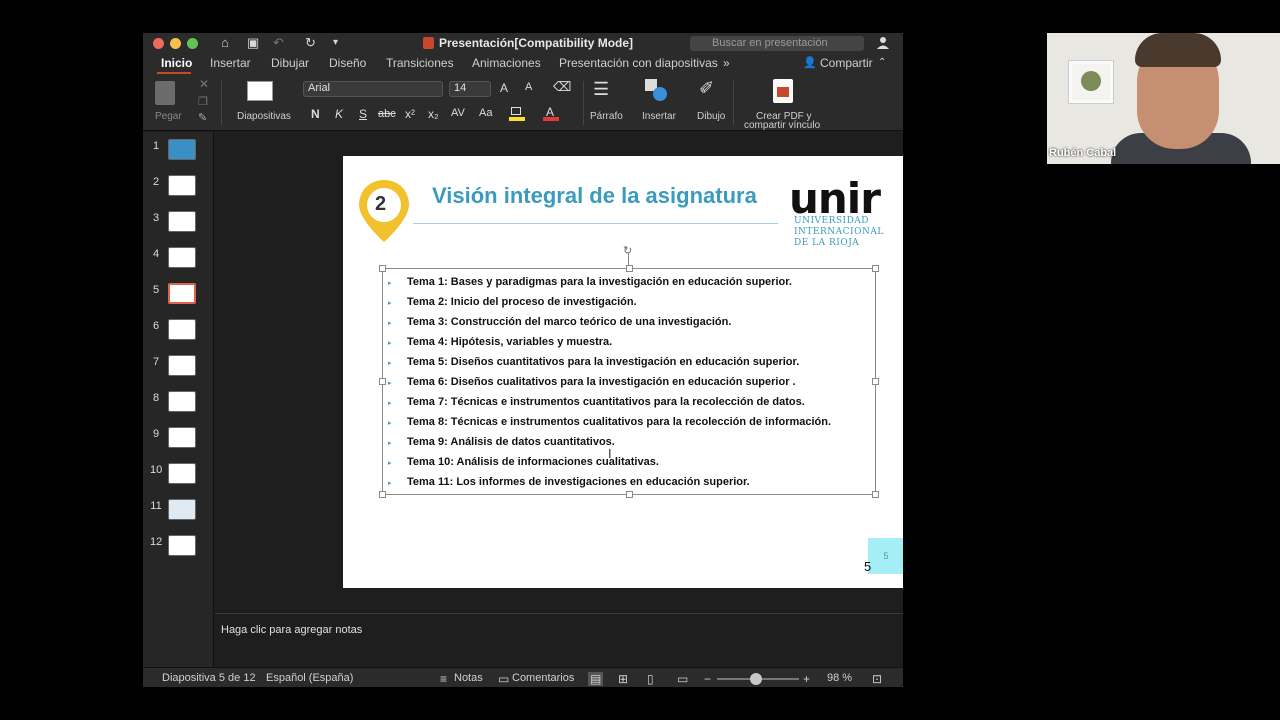 The width and height of the screenshot is (1280, 720). Describe the element at coordinates (373, 89) in the screenshot. I see `font-name-select: Arial` at that location.